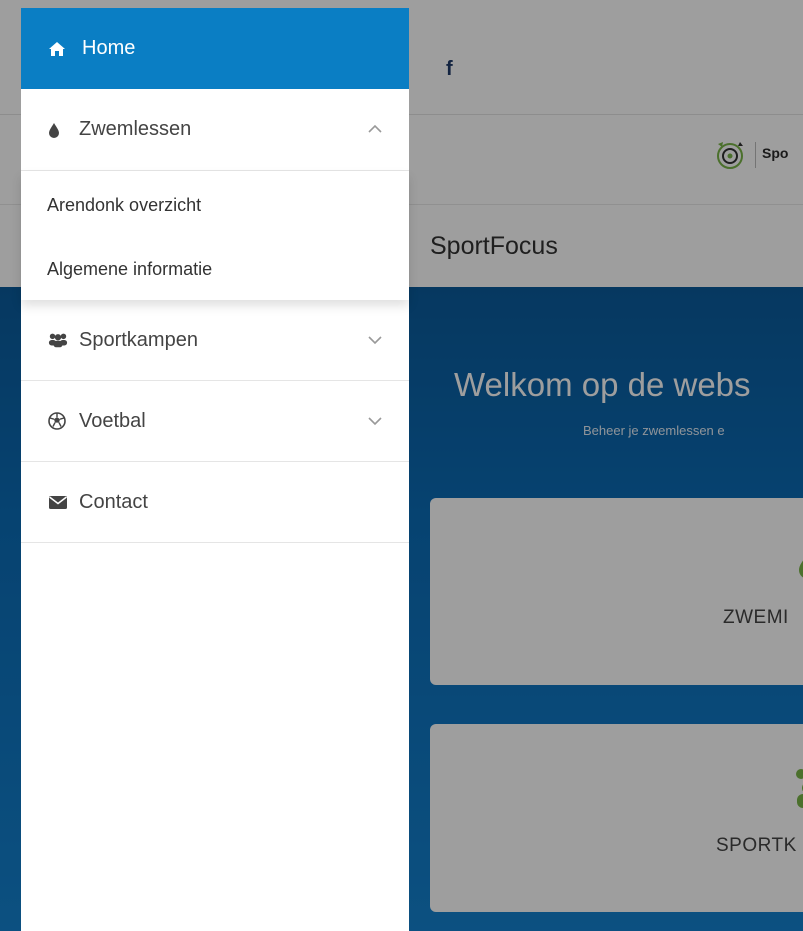 Image resolution: width=803 pixels, height=931 pixels. What do you see at coordinates (215, 130) in the screenshot?
I see `sidebar-item-zwemlessen: Zwemlessen` at bounding box center [215, 130].